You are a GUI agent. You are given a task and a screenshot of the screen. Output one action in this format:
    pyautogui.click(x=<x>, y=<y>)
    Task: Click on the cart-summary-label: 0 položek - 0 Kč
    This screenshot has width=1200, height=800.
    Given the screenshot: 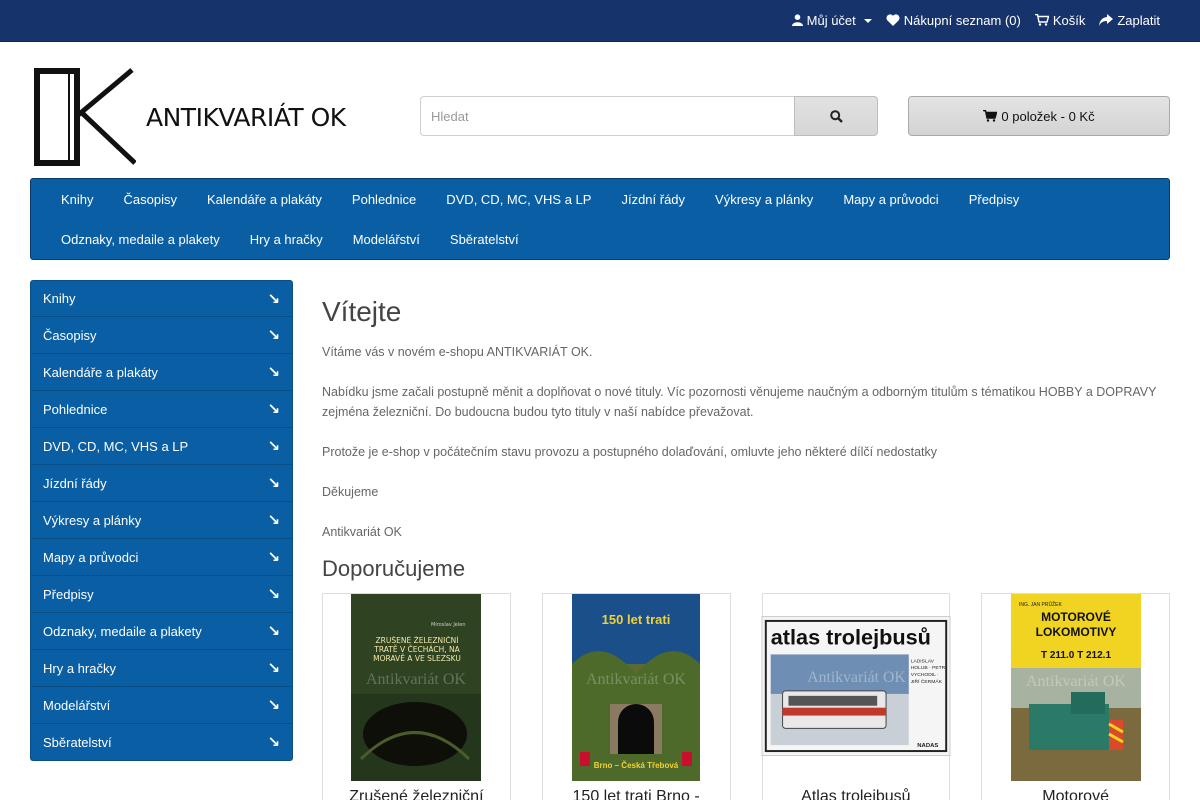 What is the action you would take?
    pyautogui.click(x=1048, y=116)
    